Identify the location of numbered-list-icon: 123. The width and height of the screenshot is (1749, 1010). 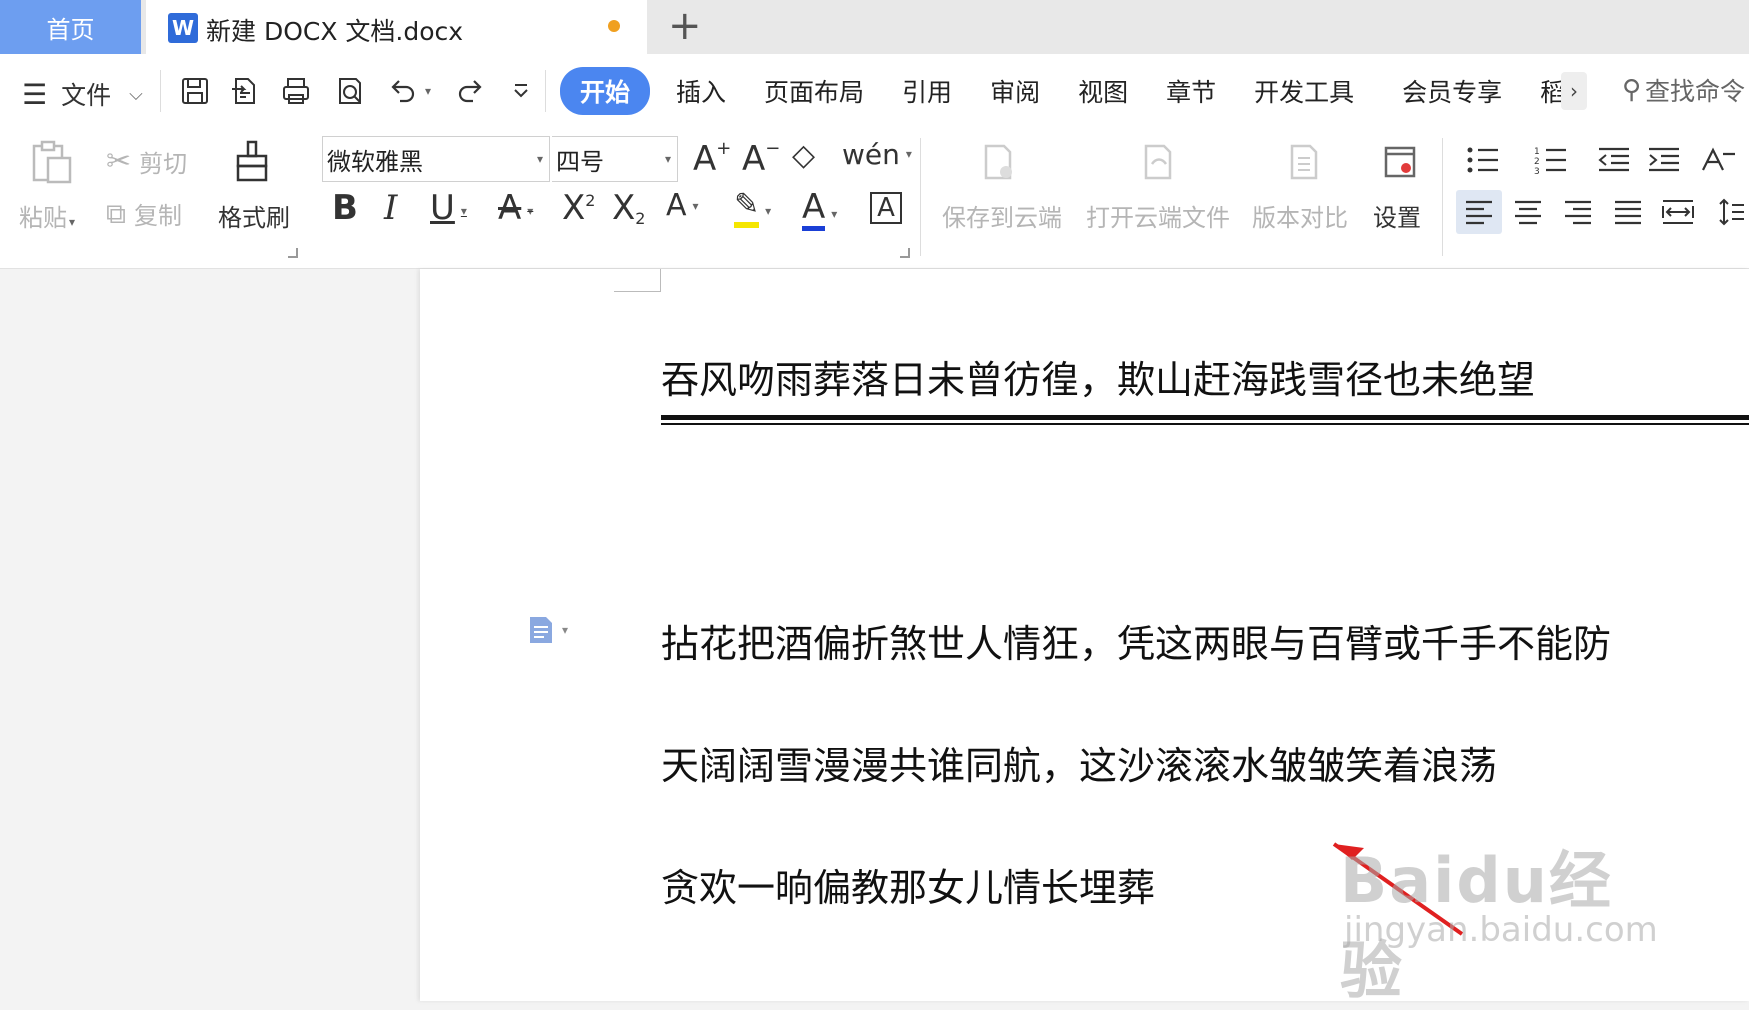
(1554, 160).